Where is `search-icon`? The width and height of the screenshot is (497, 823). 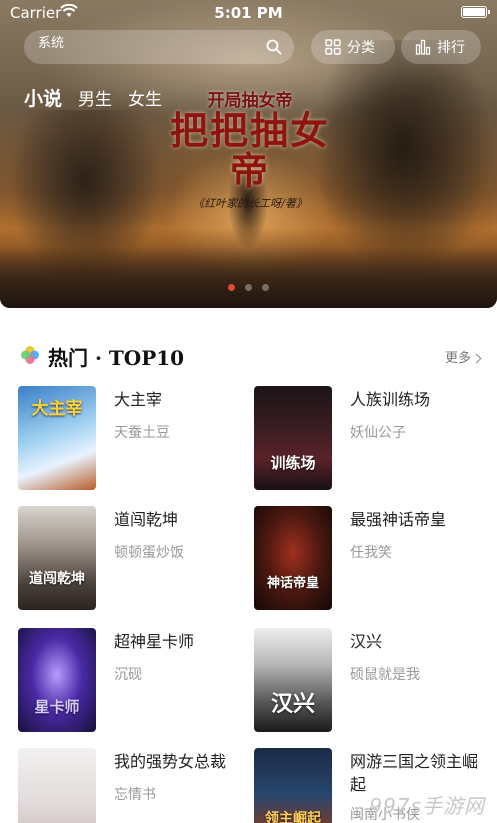 search-icon is located at coordinates (274, 47).